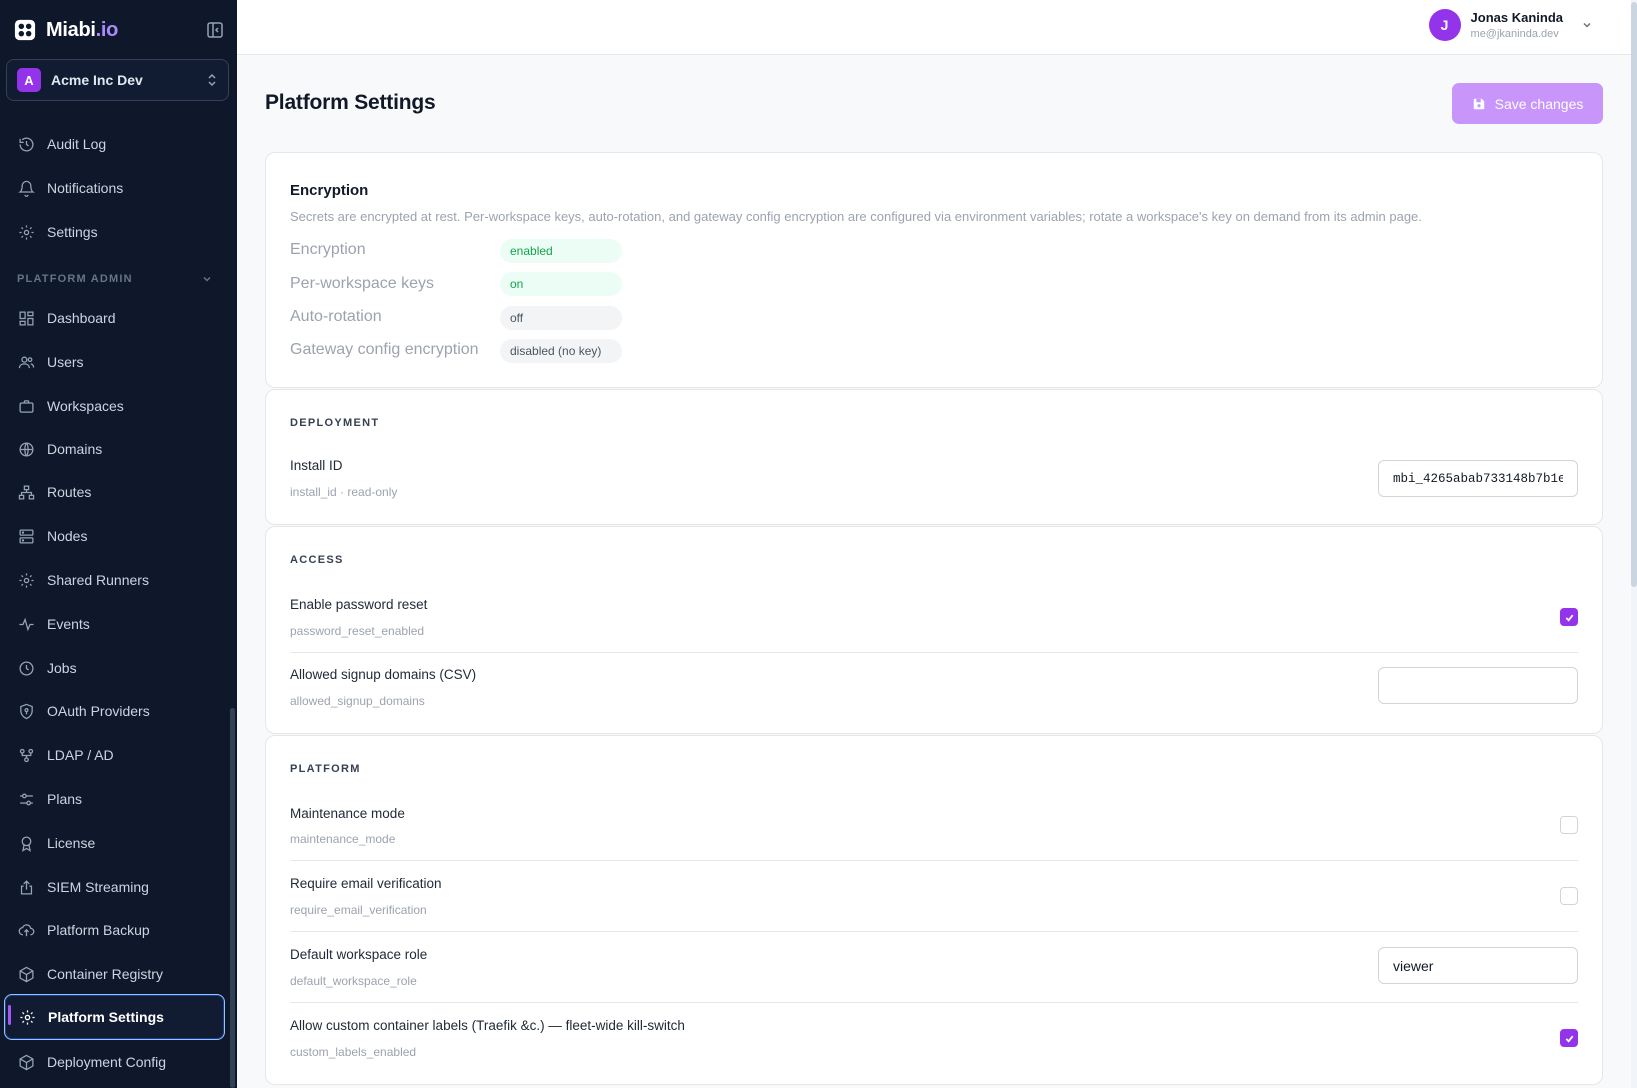 Image resolution: width=1637 pixels, height=1088 pixels. What do you see at coordinates (1478, 685) in the screenshot?
I see `signup-domains-input` at bounding box center [1478, 685].